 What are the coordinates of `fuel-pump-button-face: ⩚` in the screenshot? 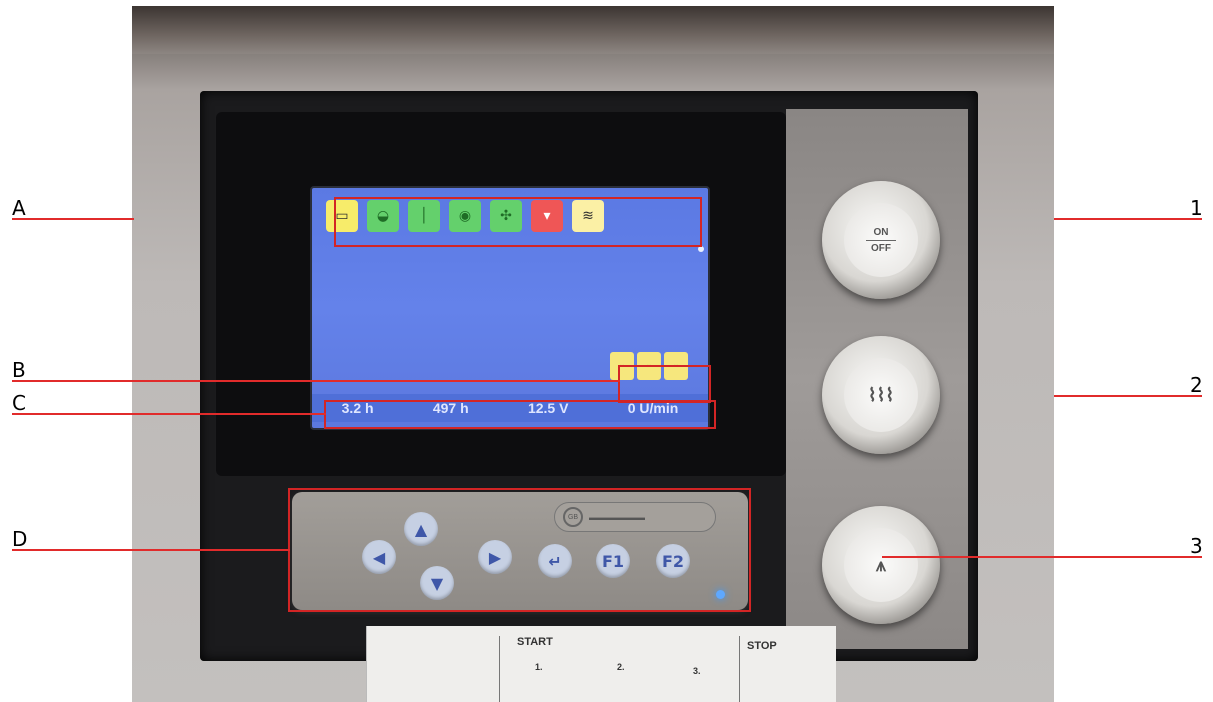 It's located at (881, 565).